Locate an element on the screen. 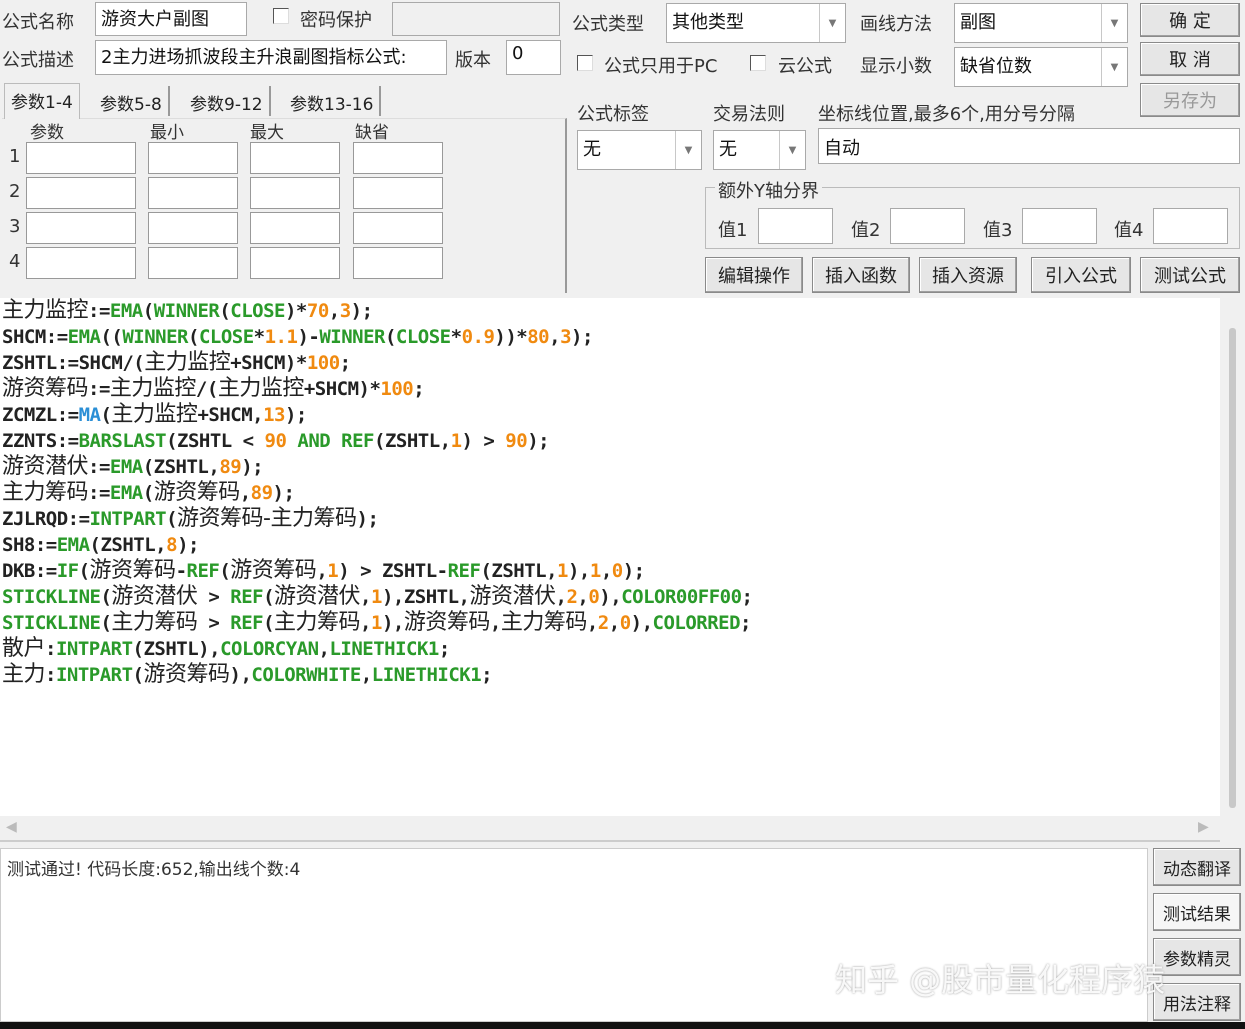 The width and height of the screenshot is (1245, 1029). ok-button: 确 定 is located at coordinates (1190, 20).